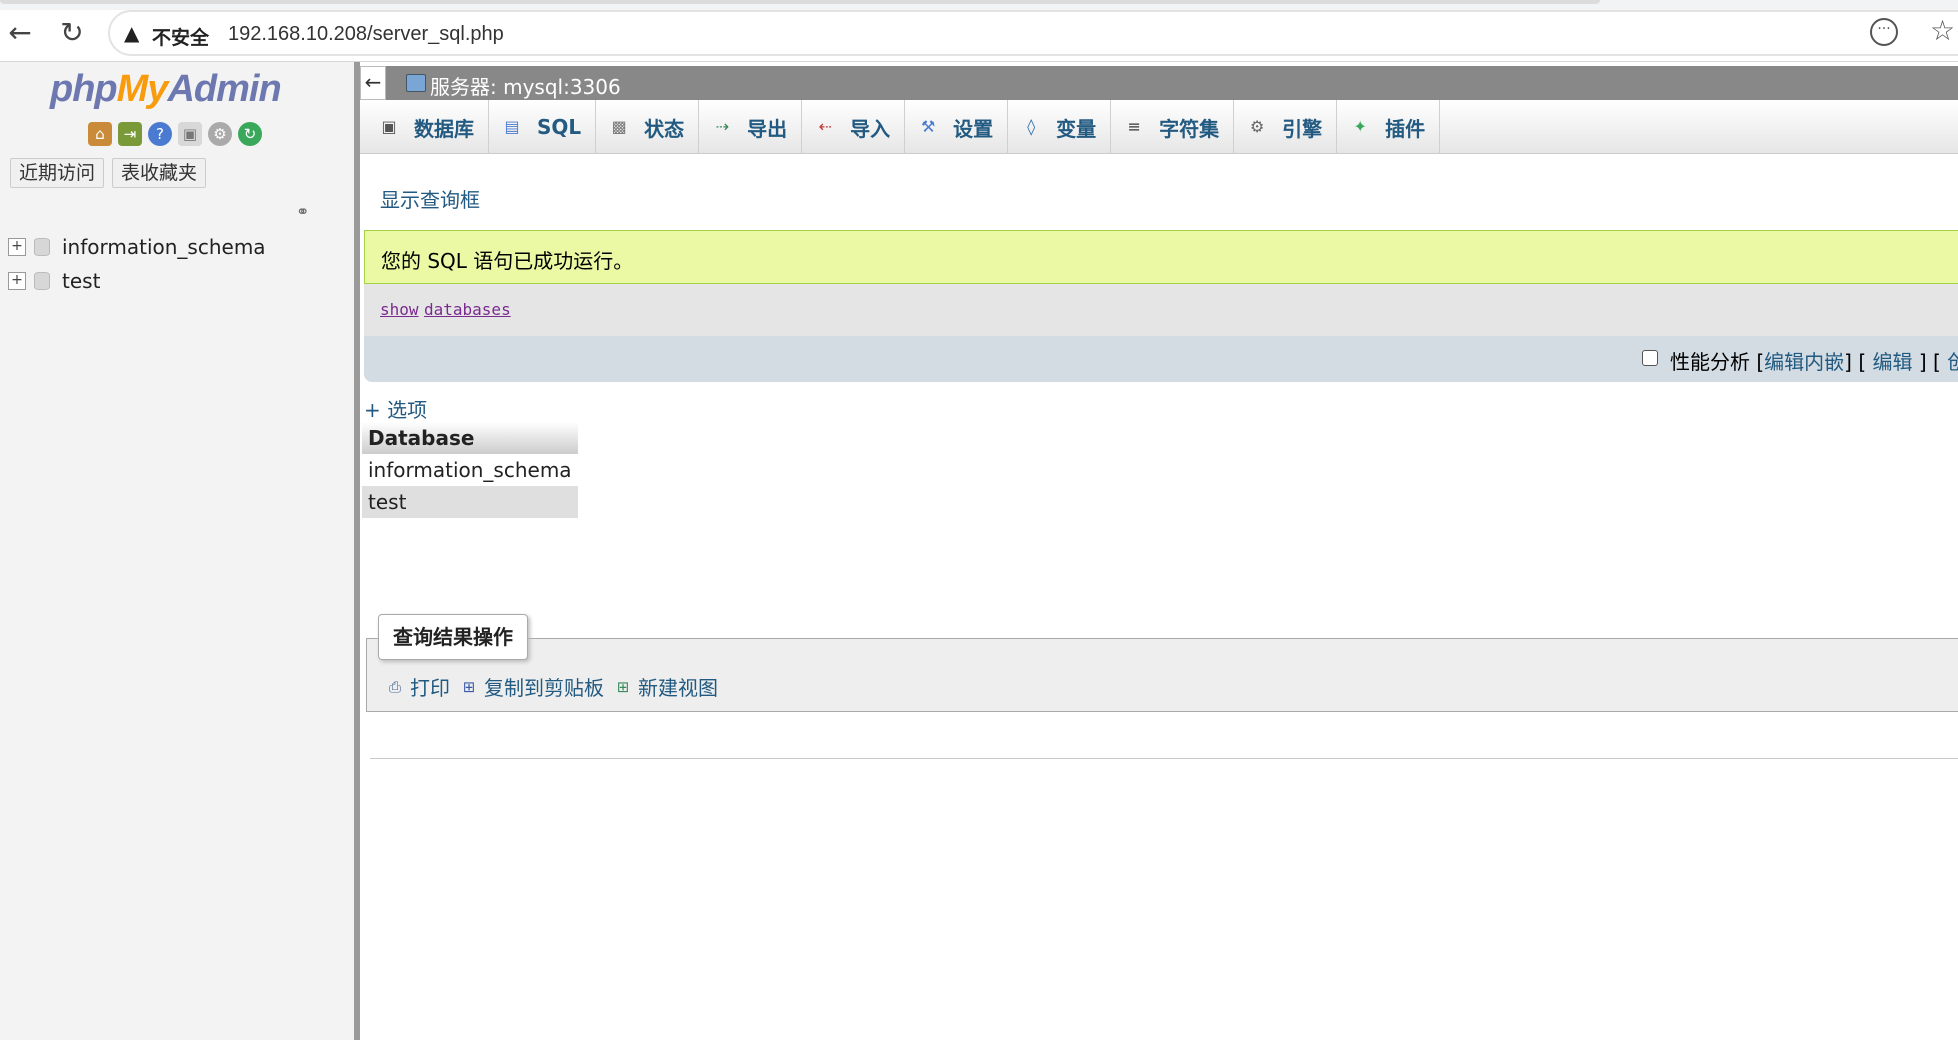 Image resolution: width=1958 pixels, height=1040 pixels. I want to click on success-message: 您的 SQL 语句已成功运行。, so click(1161, 257).